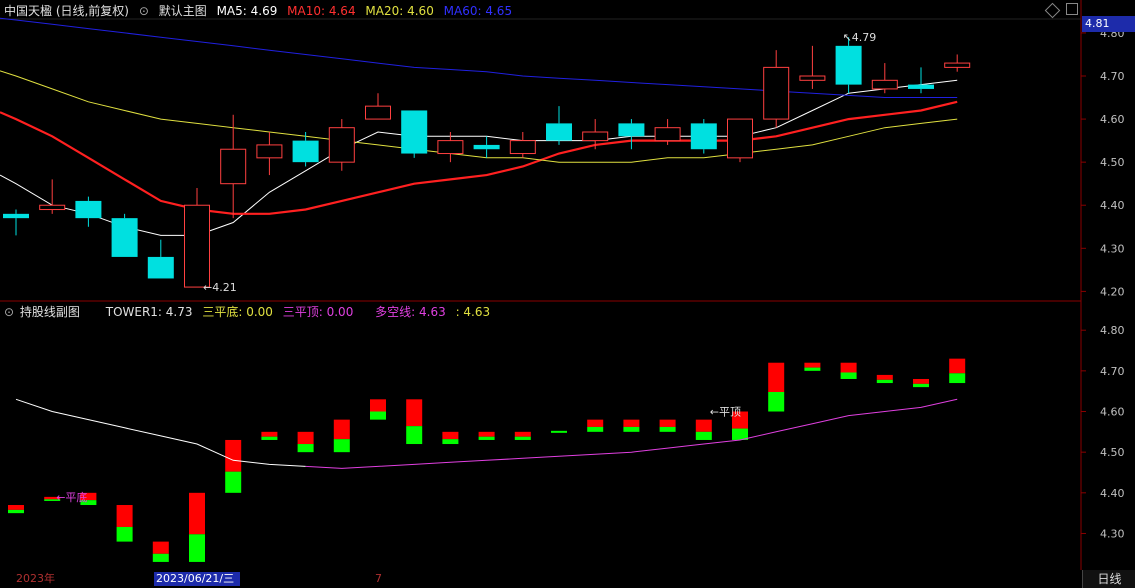 The image size is (1135, 588). What do you see at coordinates (1112, 493) in the screenshot?
I see `y-tick-label: 4.40` at bounding box center [1112, 493].